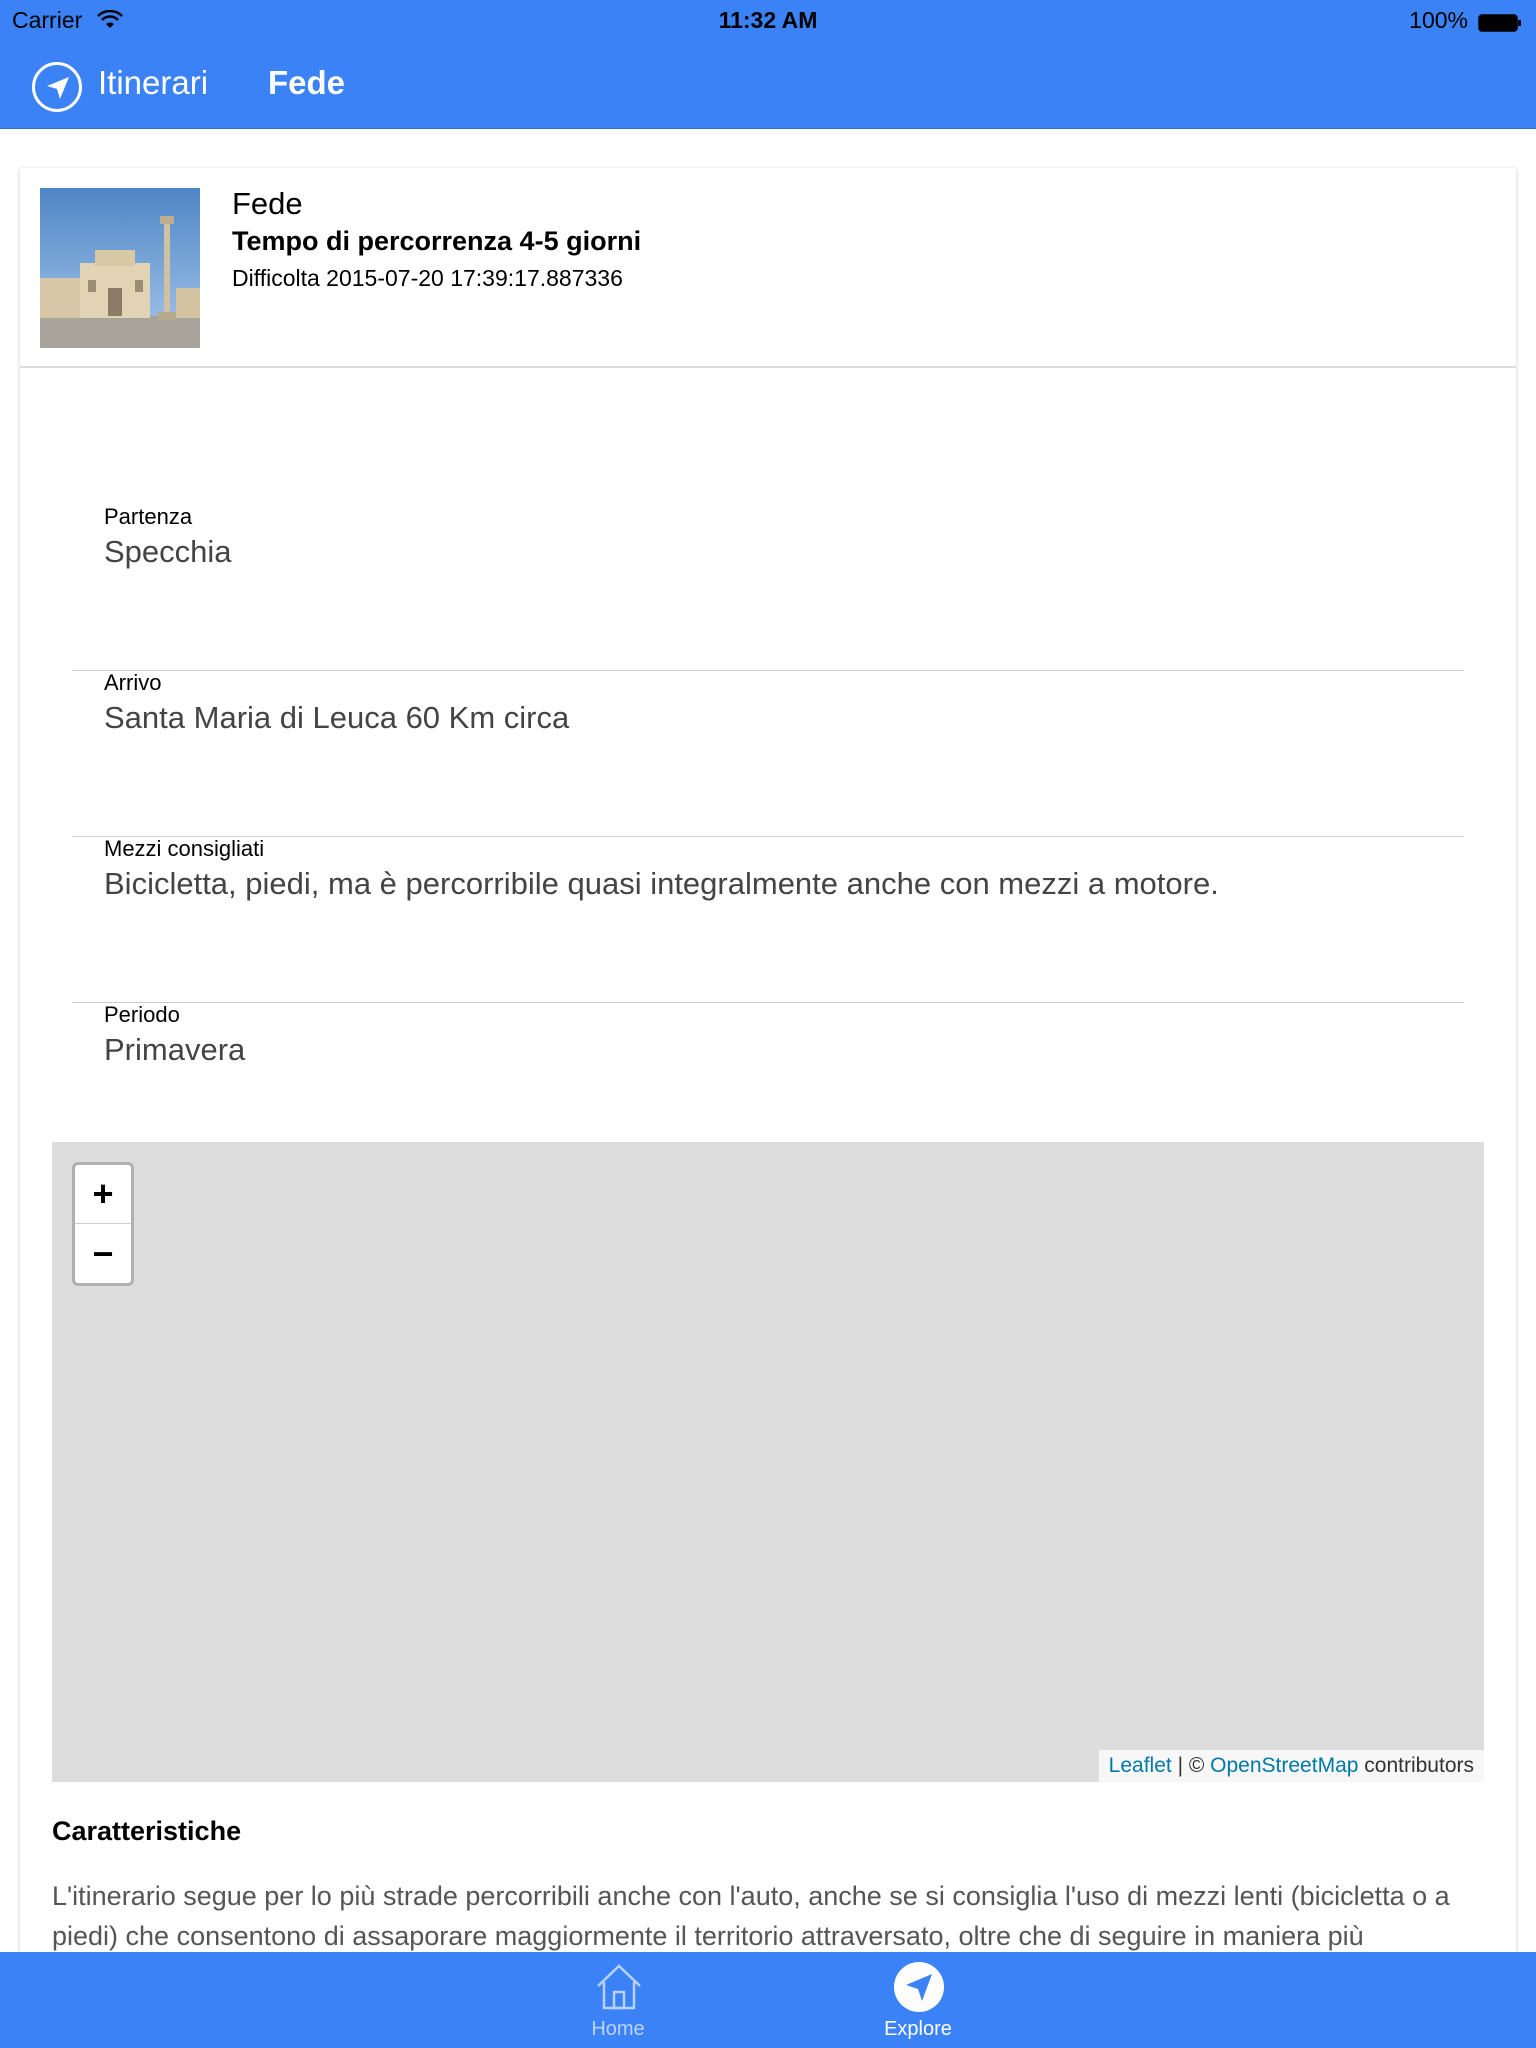 Image resolution: width=1536 pixels, height=2048 pixels. Describe the element at coordinates (184, 848) in the screenshot. I see `field-label: Mezzi consigliati` at that location.